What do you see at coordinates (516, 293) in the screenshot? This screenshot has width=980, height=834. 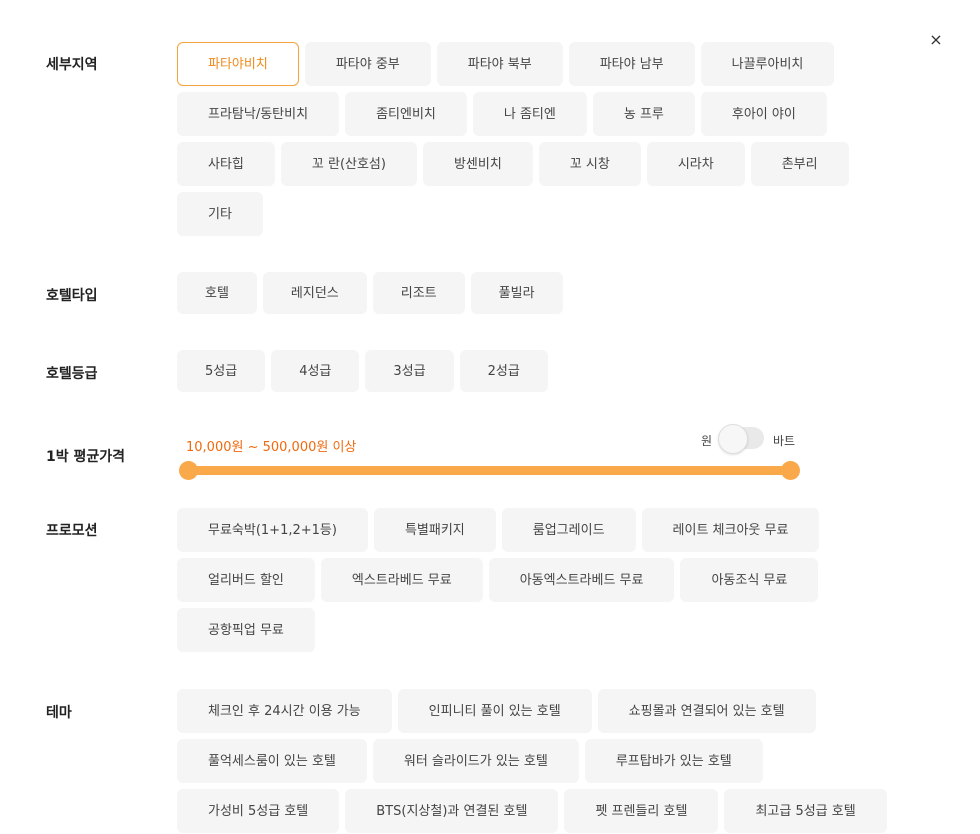 I see `hotel-type-option-chip: 풀빌라` at bounding box center [516, 293].